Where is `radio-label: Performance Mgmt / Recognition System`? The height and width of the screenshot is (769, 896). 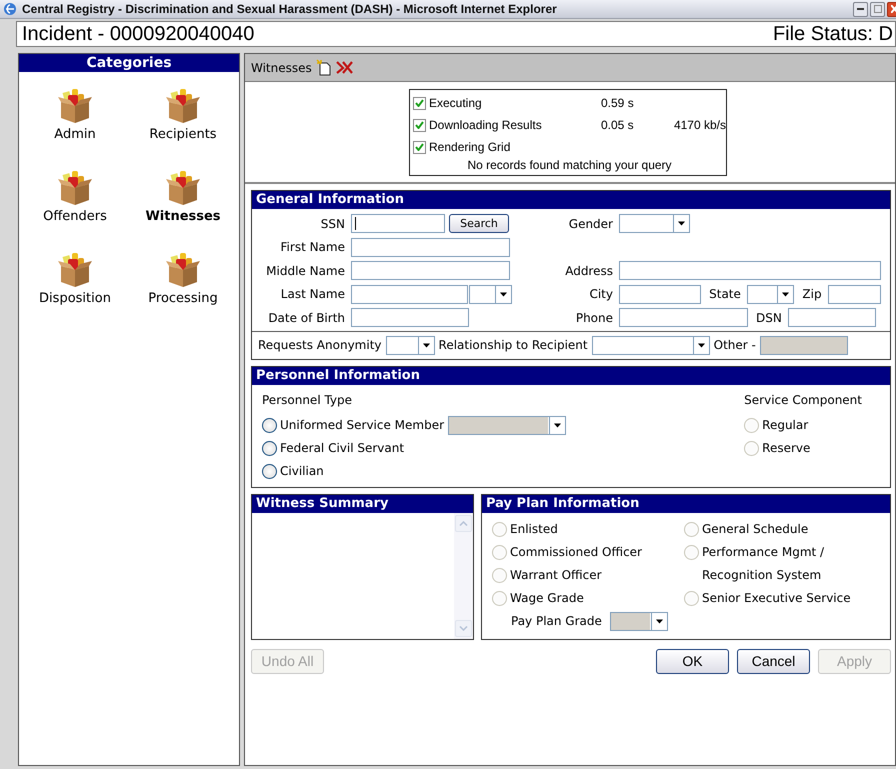 radio-label: Performance Mgmt / Recognition System is located at coordinates (764, 564).